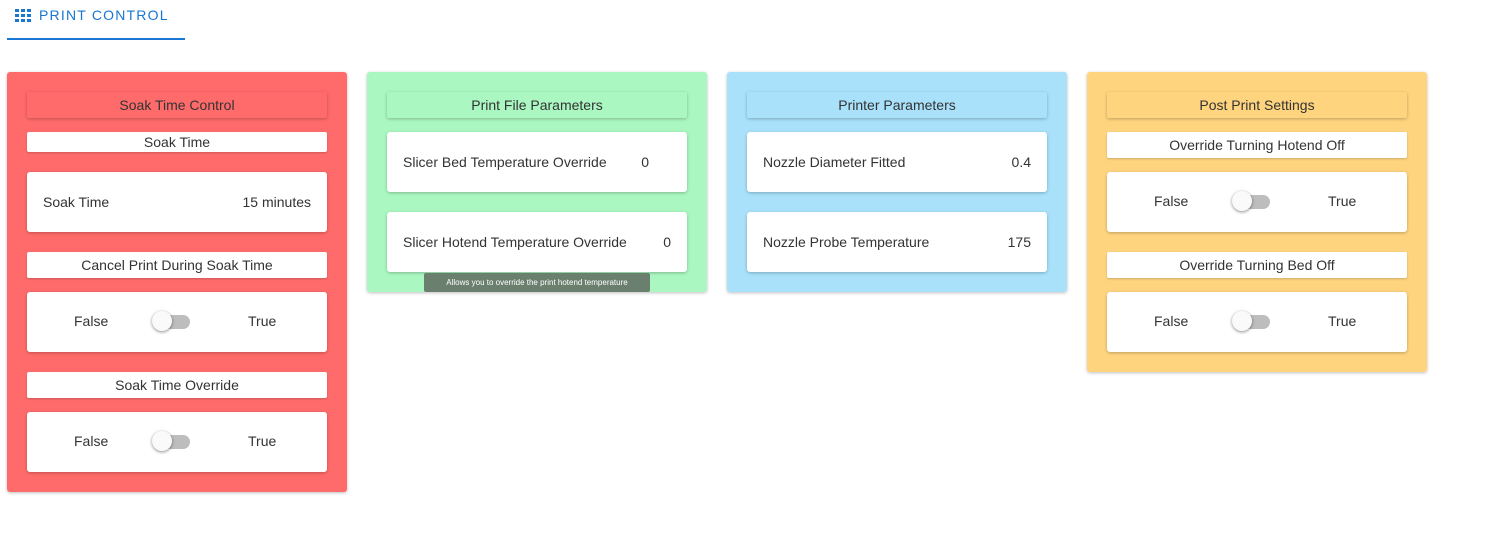  Describe the element at coordinates (172, 321) in the screenshot. I see `cancel-print-switch` at that location.